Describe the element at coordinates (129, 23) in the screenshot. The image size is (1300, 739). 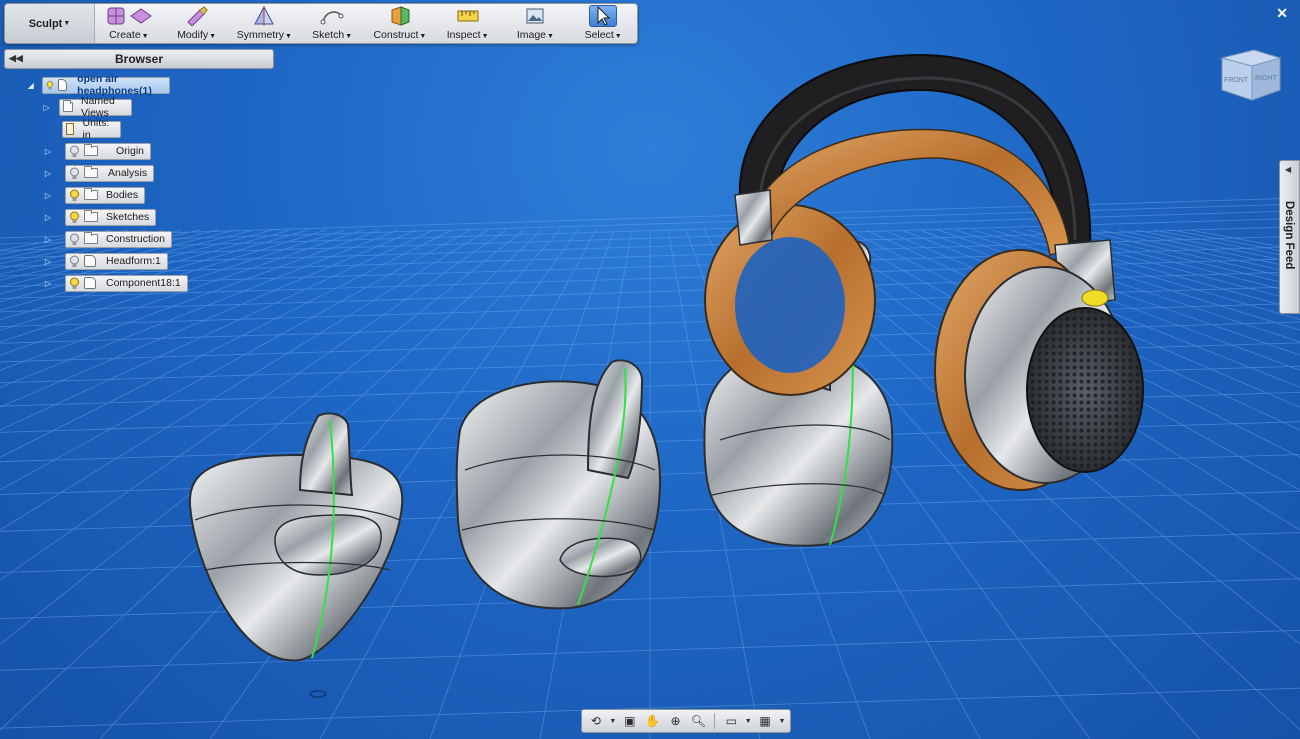
I see `create-menu: Create▼` at that location.